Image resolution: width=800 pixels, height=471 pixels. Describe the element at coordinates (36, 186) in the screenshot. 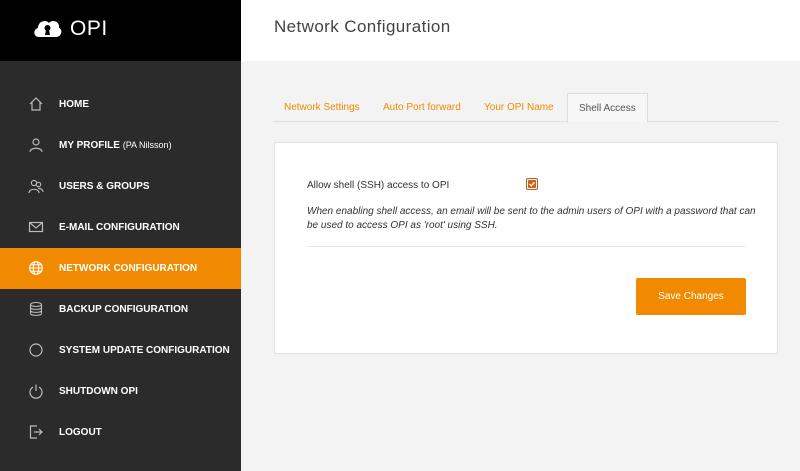

I see `users-icon` at that location.